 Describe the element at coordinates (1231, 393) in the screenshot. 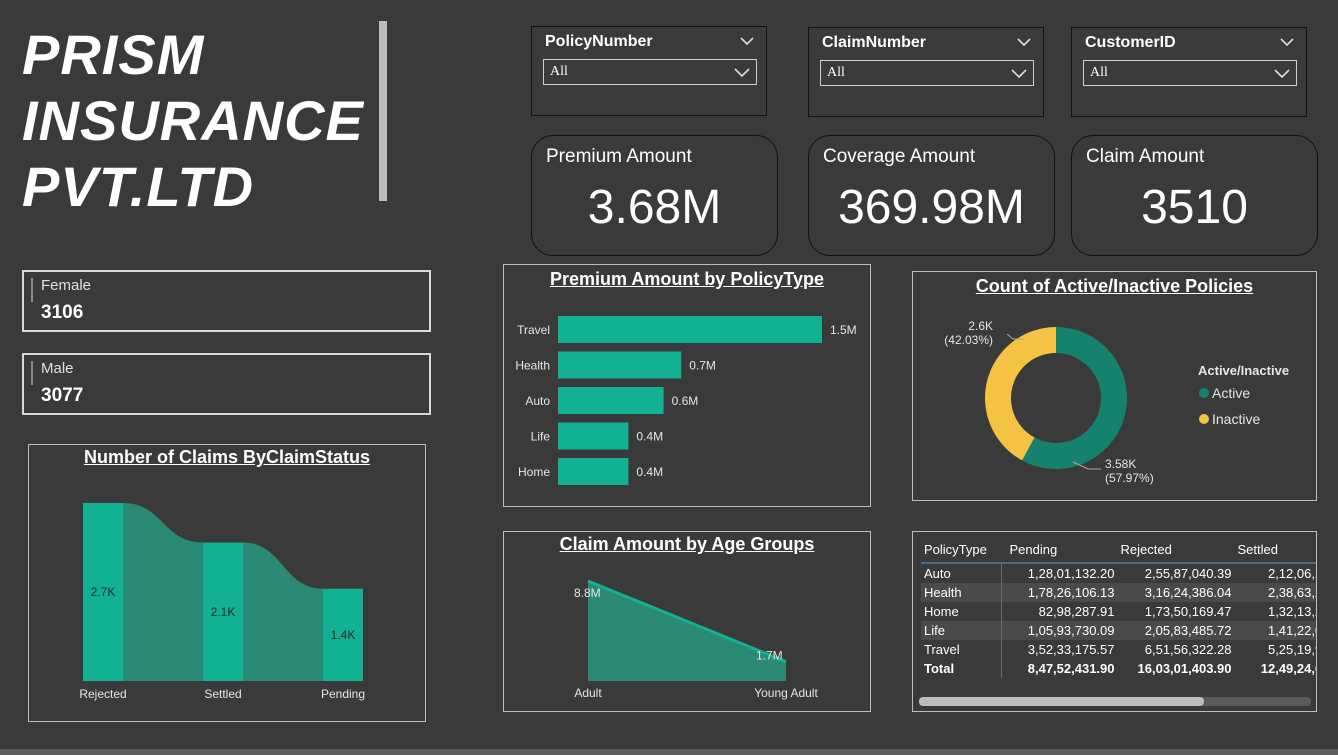

I see `legend-item: Active` at that location.